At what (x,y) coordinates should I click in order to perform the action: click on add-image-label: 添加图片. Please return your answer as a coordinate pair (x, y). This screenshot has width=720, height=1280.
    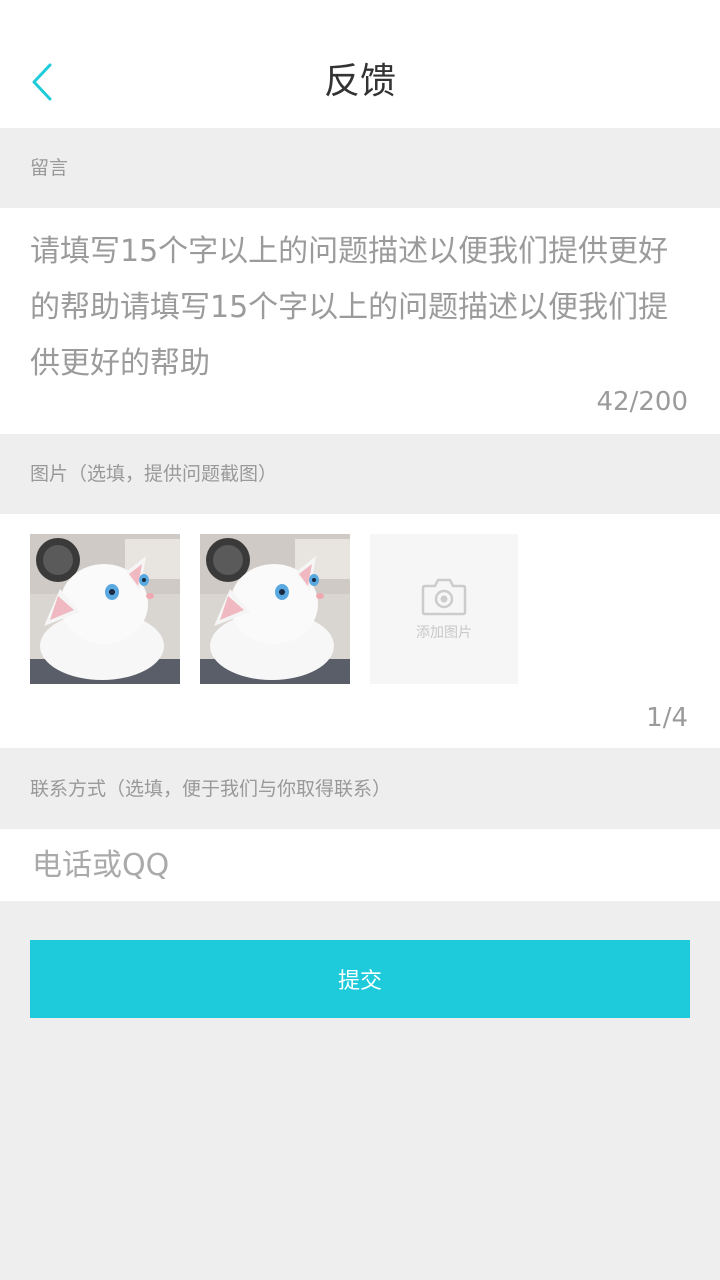
    Looking at the image, I should click on (444, 633).